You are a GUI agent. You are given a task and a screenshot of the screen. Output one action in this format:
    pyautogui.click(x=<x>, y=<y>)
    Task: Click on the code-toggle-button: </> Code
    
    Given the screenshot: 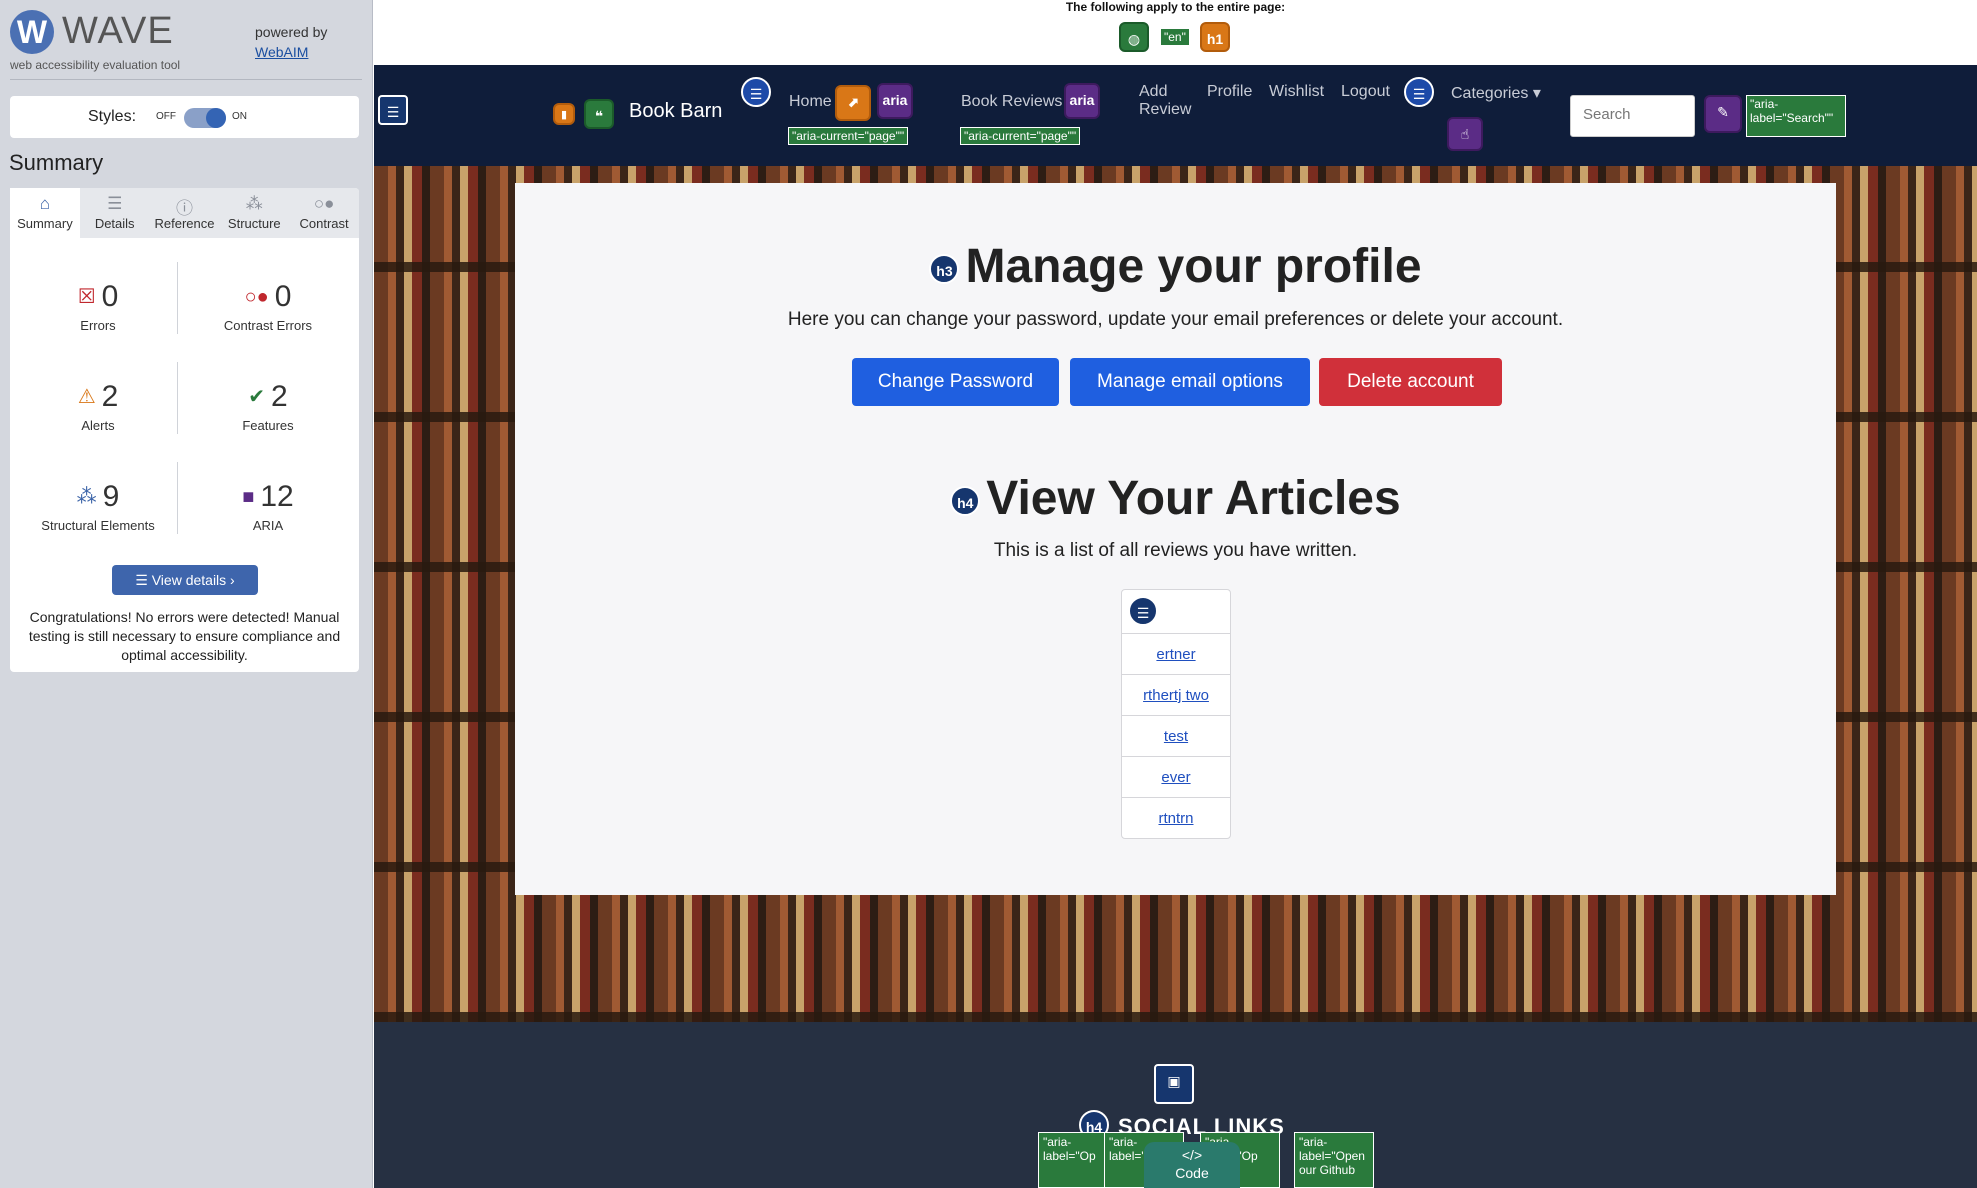 What is the action you would take?
    pyautogui.click(x=1192, y=1165)
    